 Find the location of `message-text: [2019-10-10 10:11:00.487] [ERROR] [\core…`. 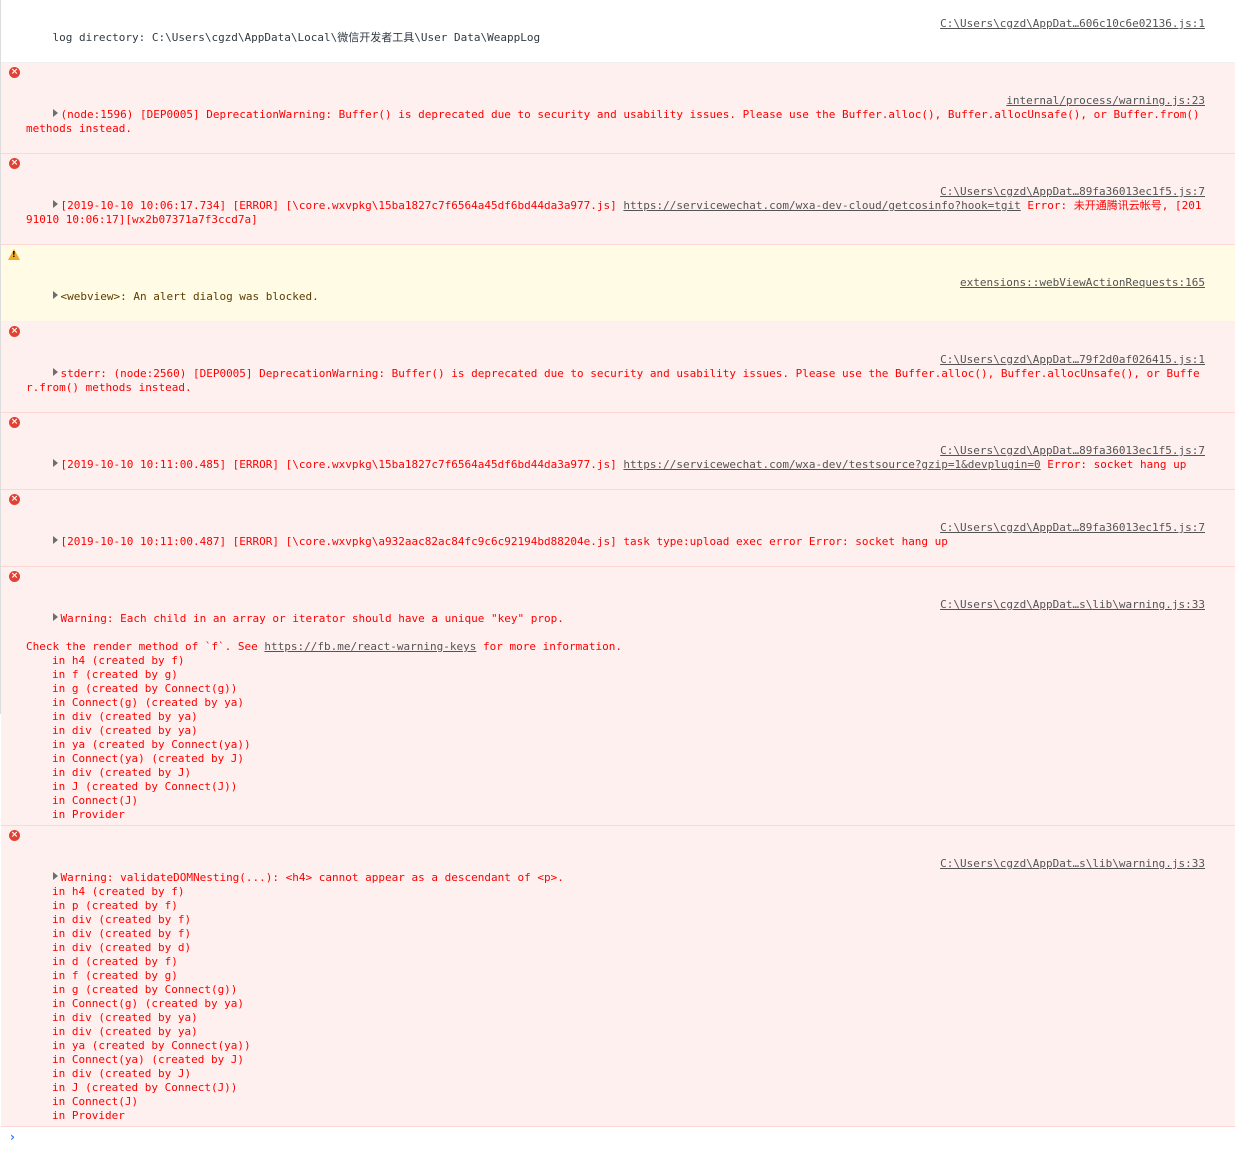

message-text: [2019-10-10 10:11:00.487] [ERROR] [\core… is located at coordinates (504, 541).